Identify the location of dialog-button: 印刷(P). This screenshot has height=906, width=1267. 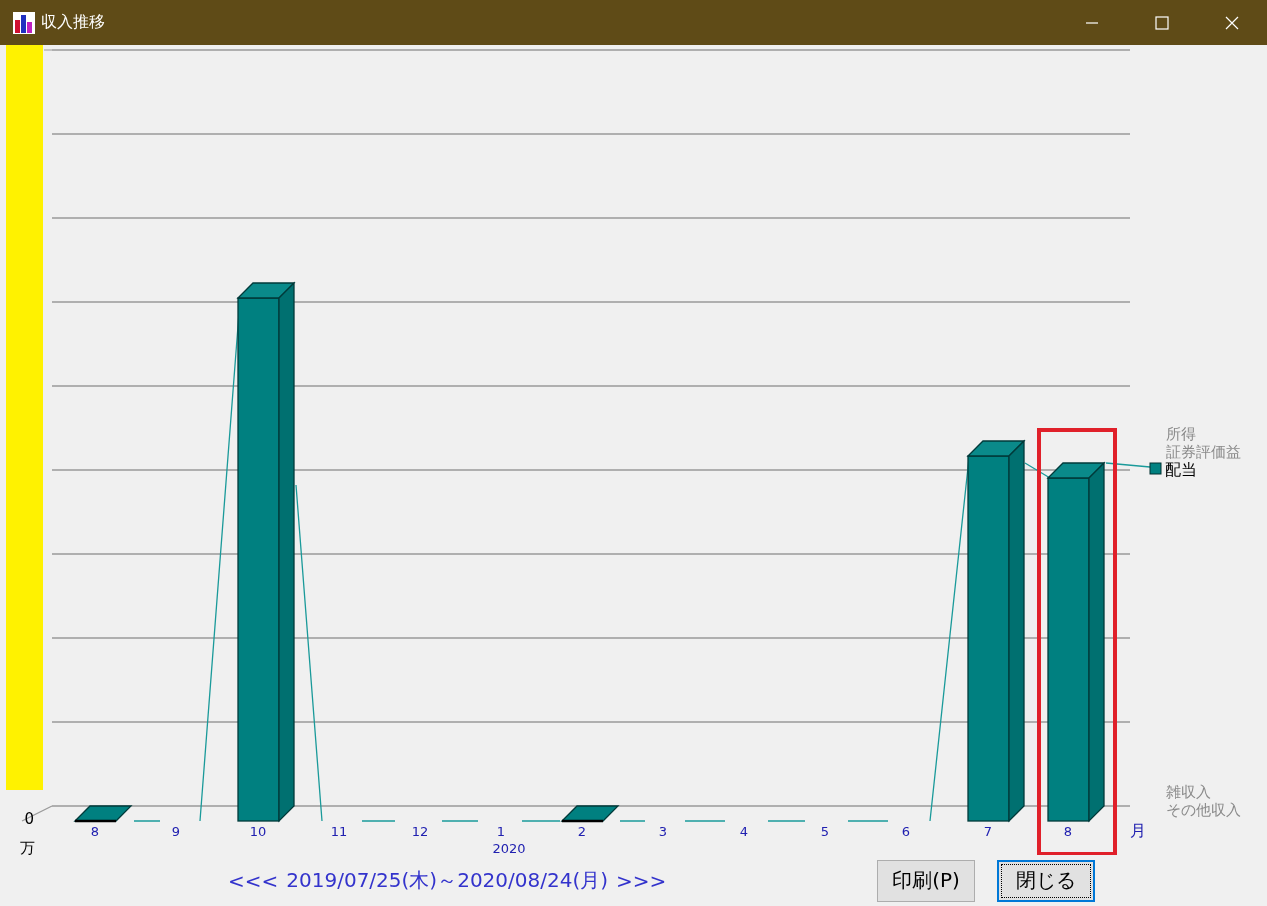
(926, 880).